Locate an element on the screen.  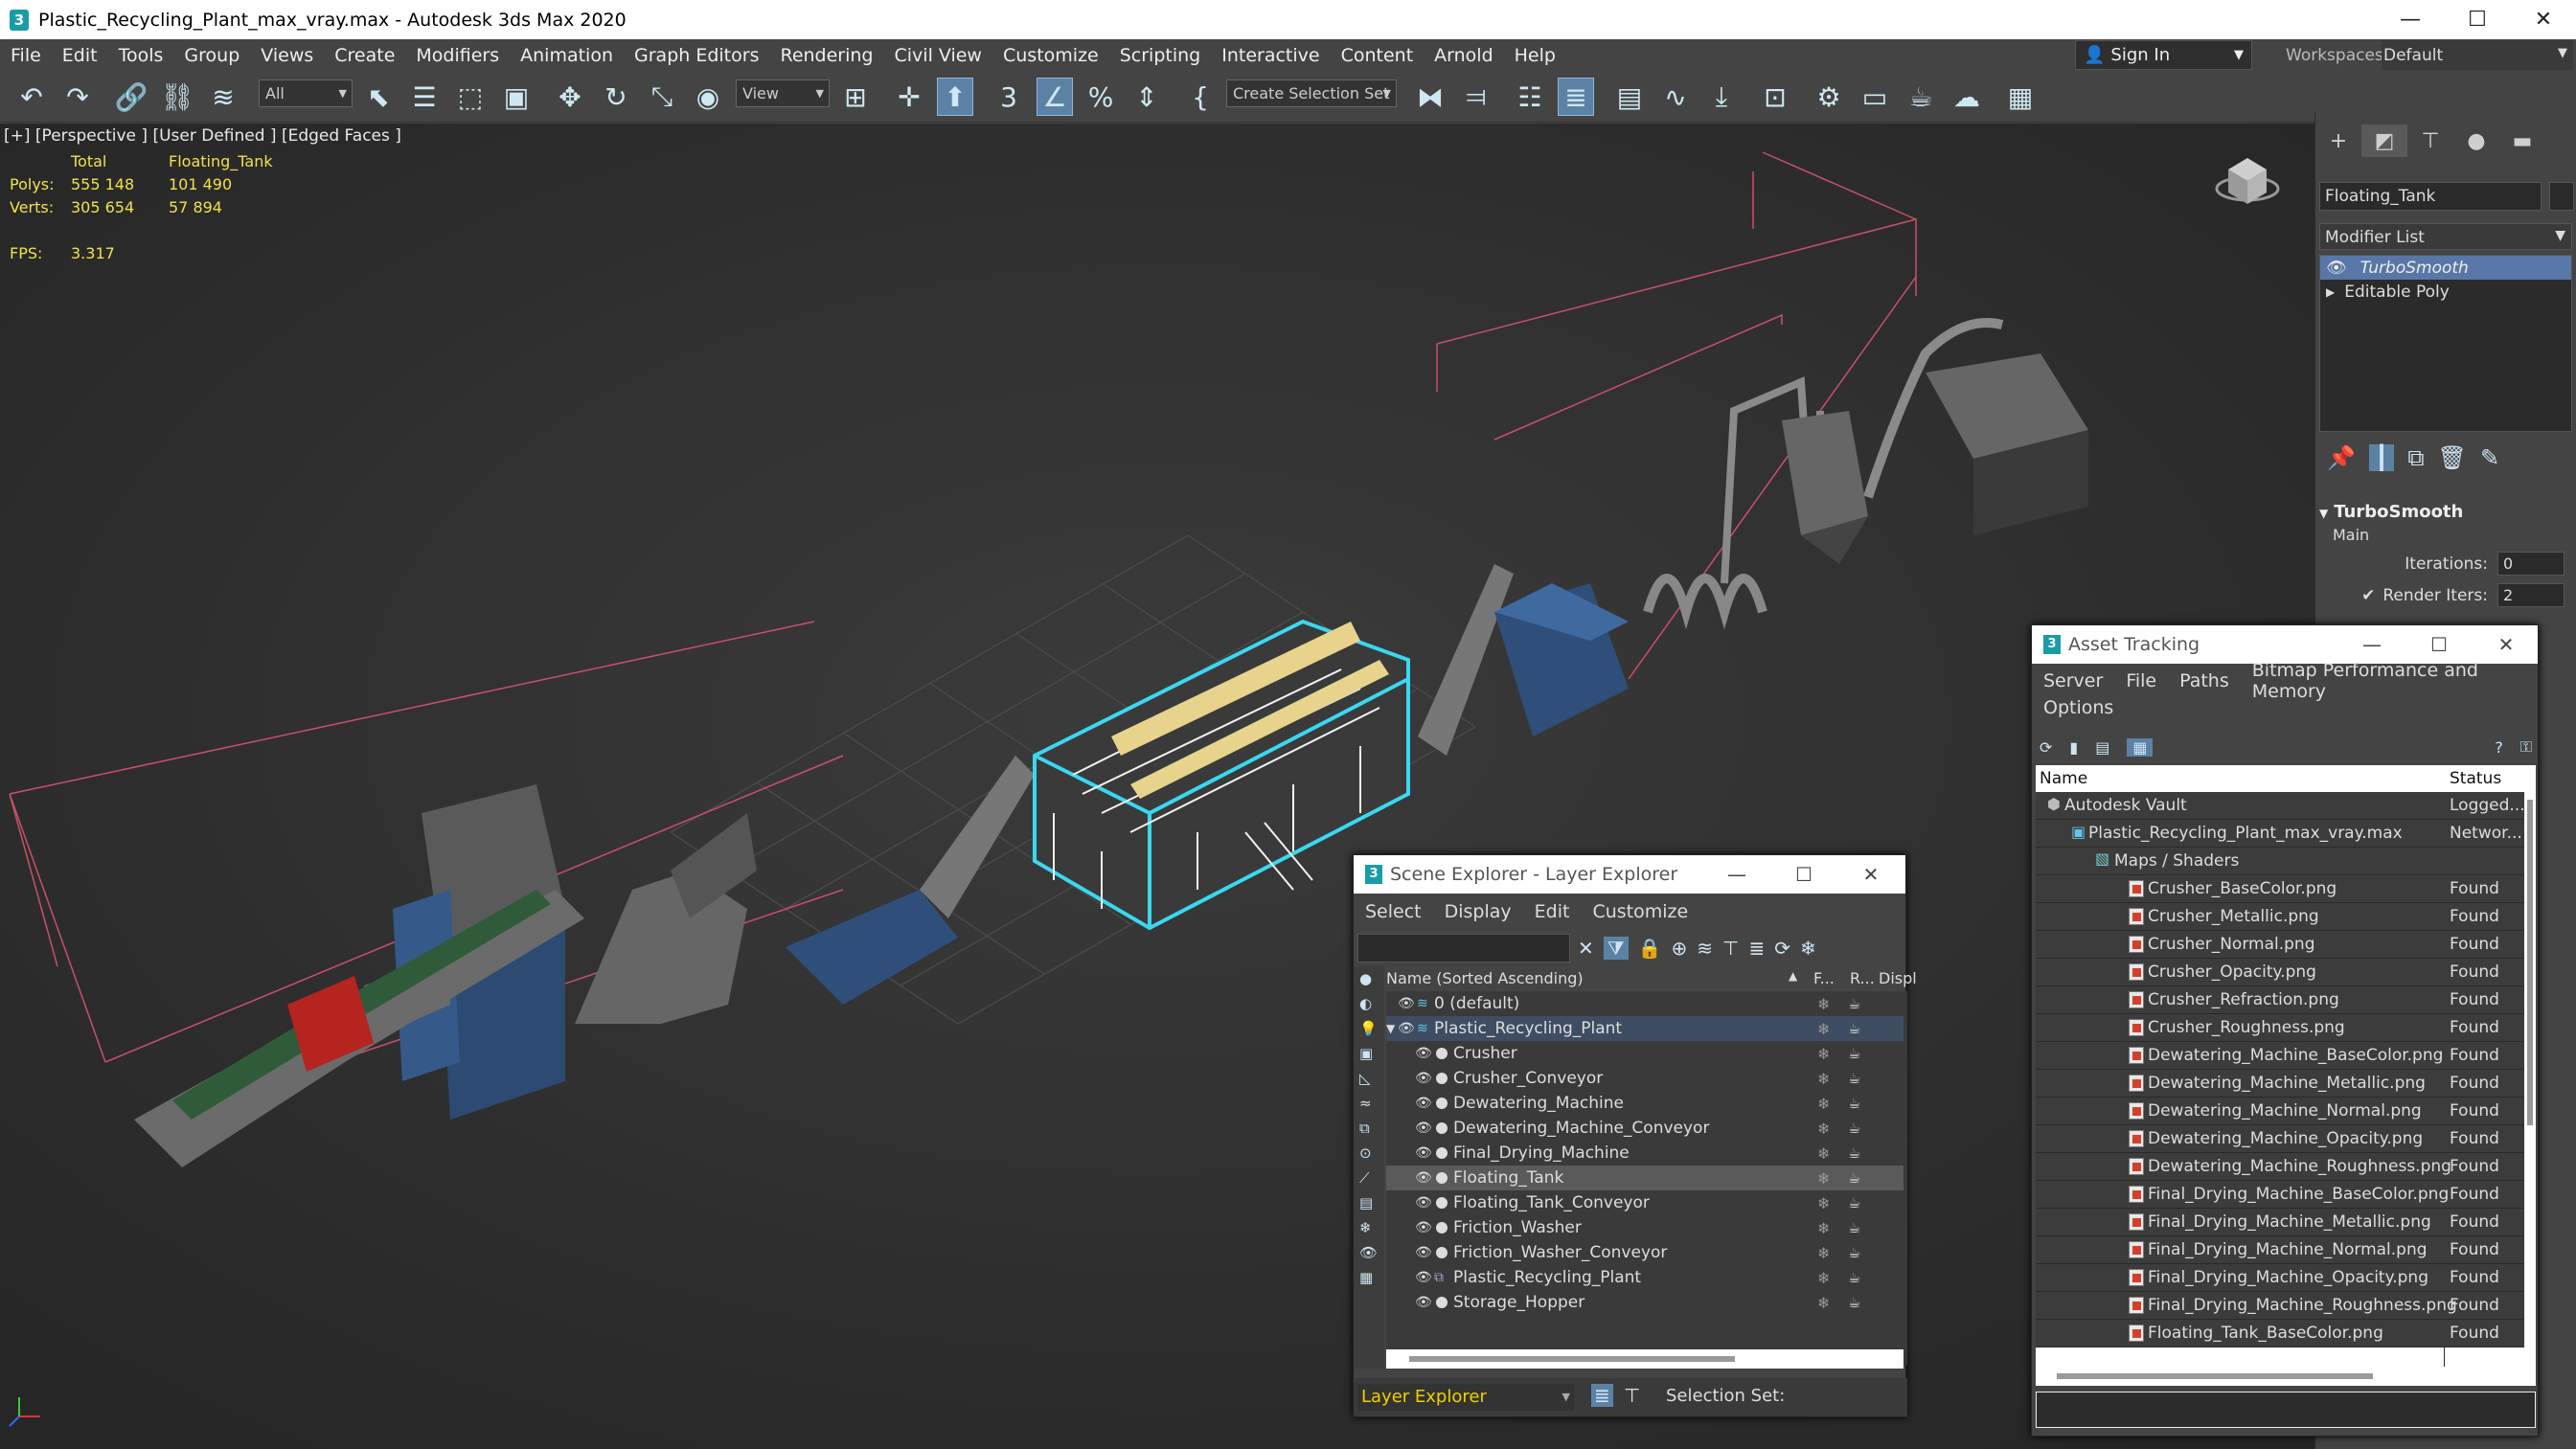
at-menu-server: Server is located at coordinates (2073, 680).